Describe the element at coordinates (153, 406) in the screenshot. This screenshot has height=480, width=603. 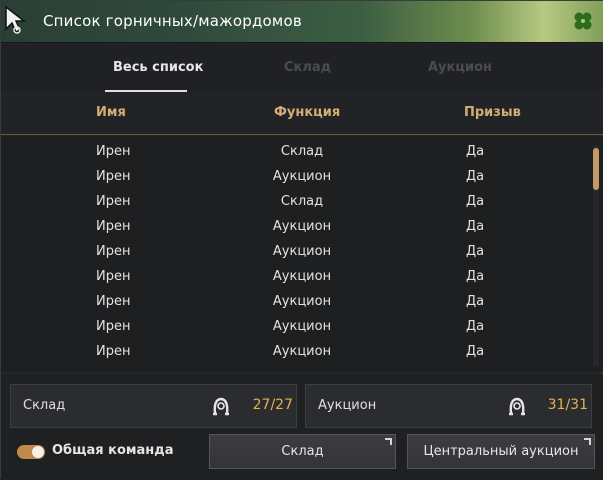
I see `storage-summary-box: Склад 27/27` at that location.